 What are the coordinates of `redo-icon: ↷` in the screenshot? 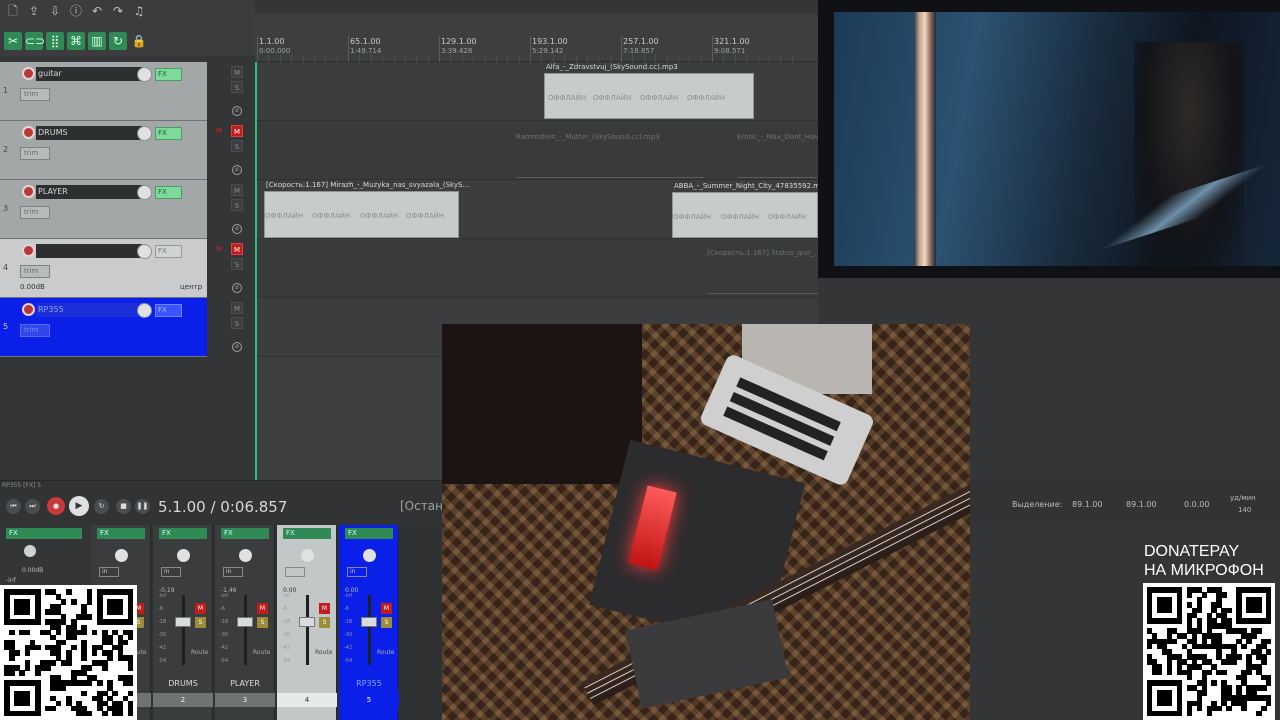 It's located at (118, 11).